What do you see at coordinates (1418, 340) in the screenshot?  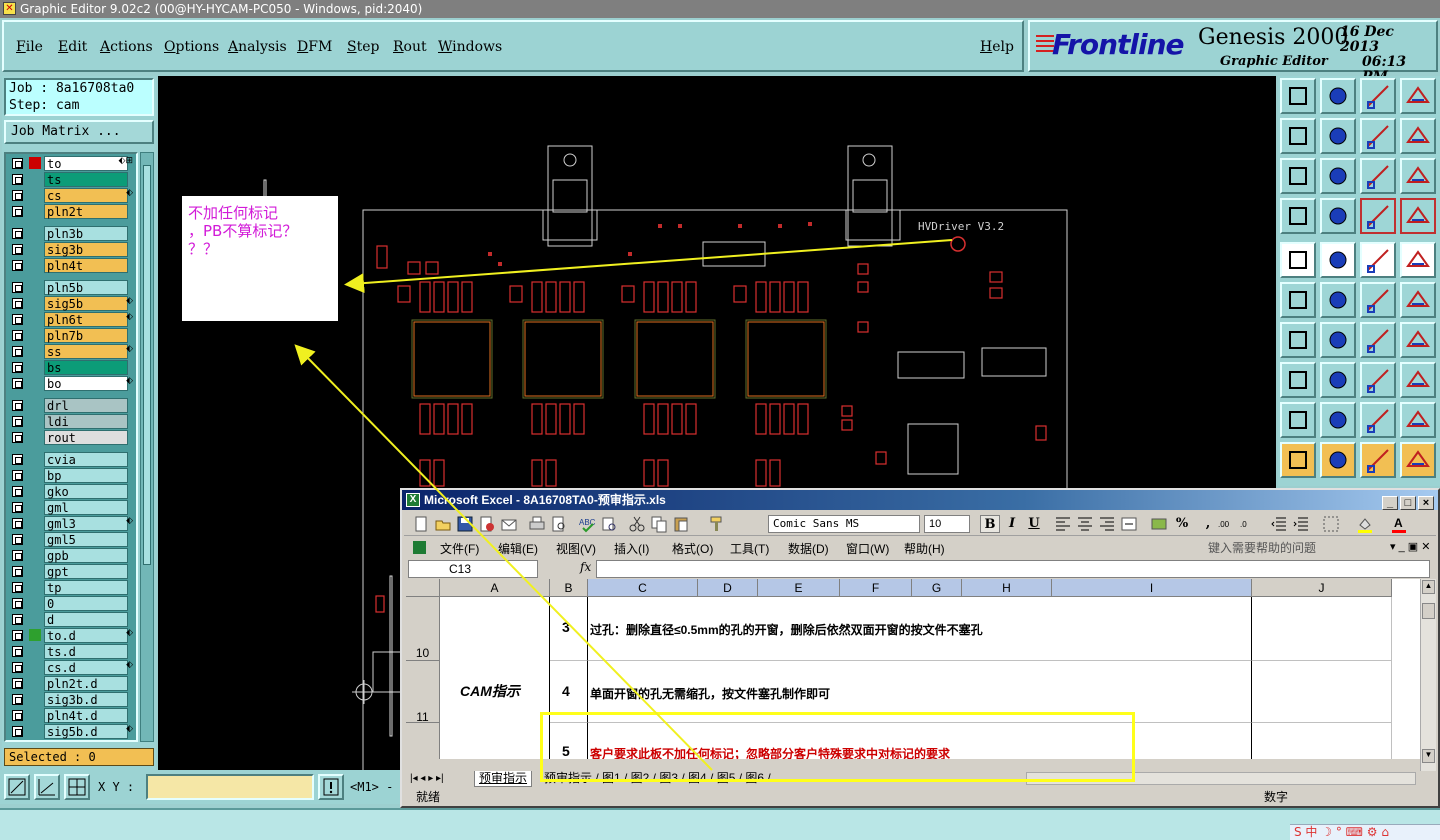 I see `ff-icon` at bounding box center [1418, 340].